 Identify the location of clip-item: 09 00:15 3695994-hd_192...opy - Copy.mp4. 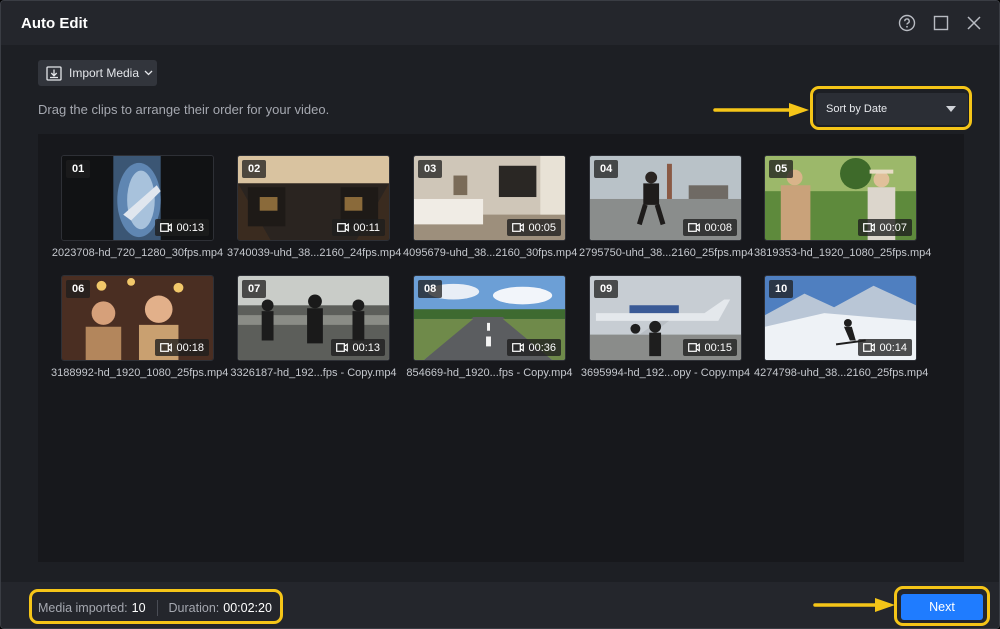
(665, 327).